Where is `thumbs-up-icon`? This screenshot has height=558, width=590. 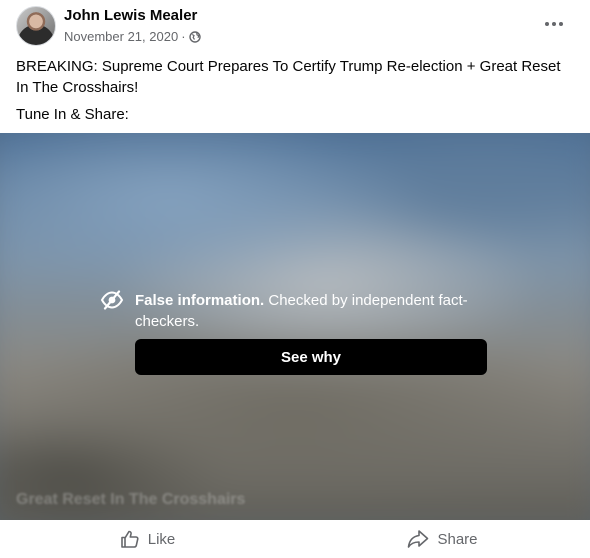
thumbs-up-icon is located at coordinates (129, 539).